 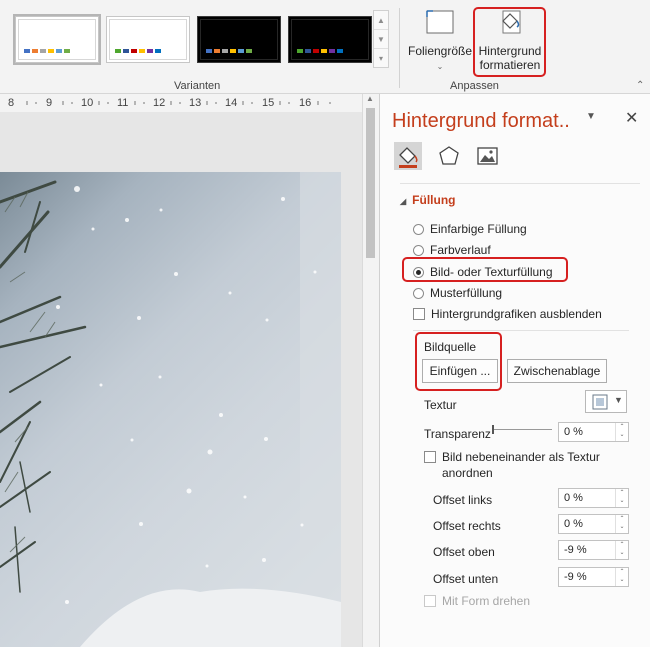 What do you see at coordinates (640, 85) in the screenshot?
I see `collapse-ribbon-icon: ⌃` at bounding box center [640, 85].